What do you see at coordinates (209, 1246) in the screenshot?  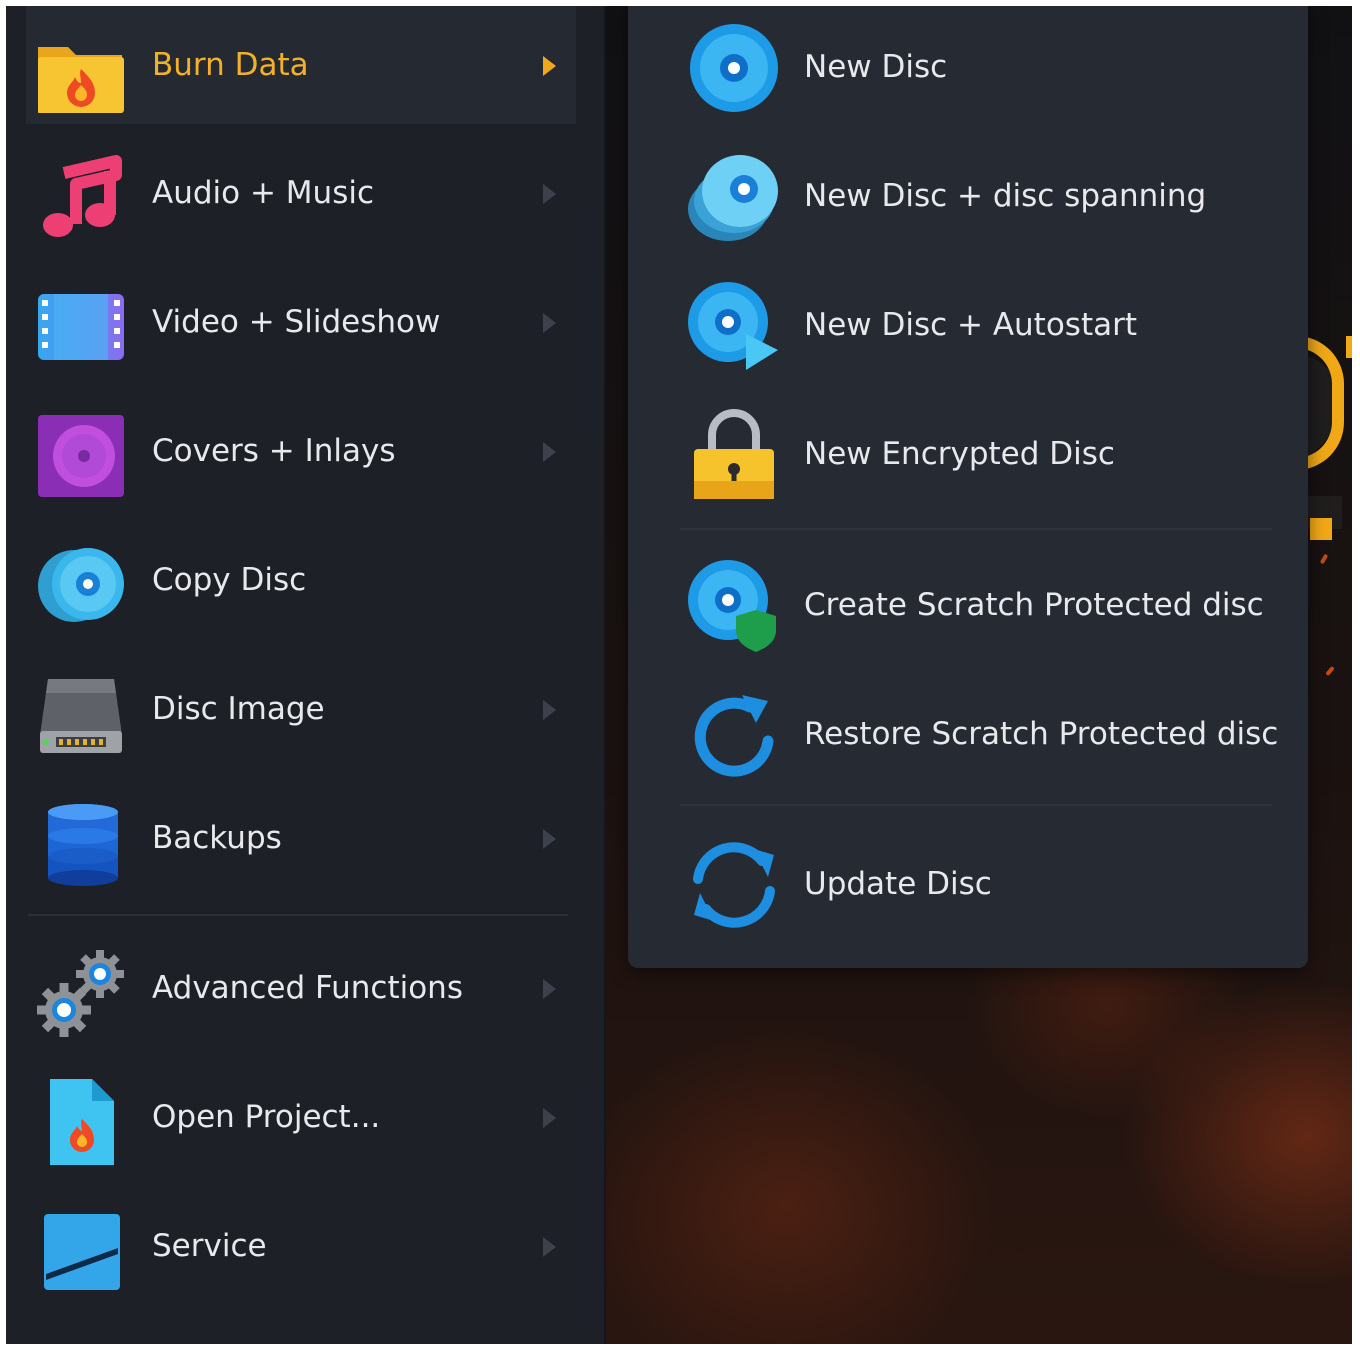 I see `menu-item-label: Service` at bounding box center [209, 1246].